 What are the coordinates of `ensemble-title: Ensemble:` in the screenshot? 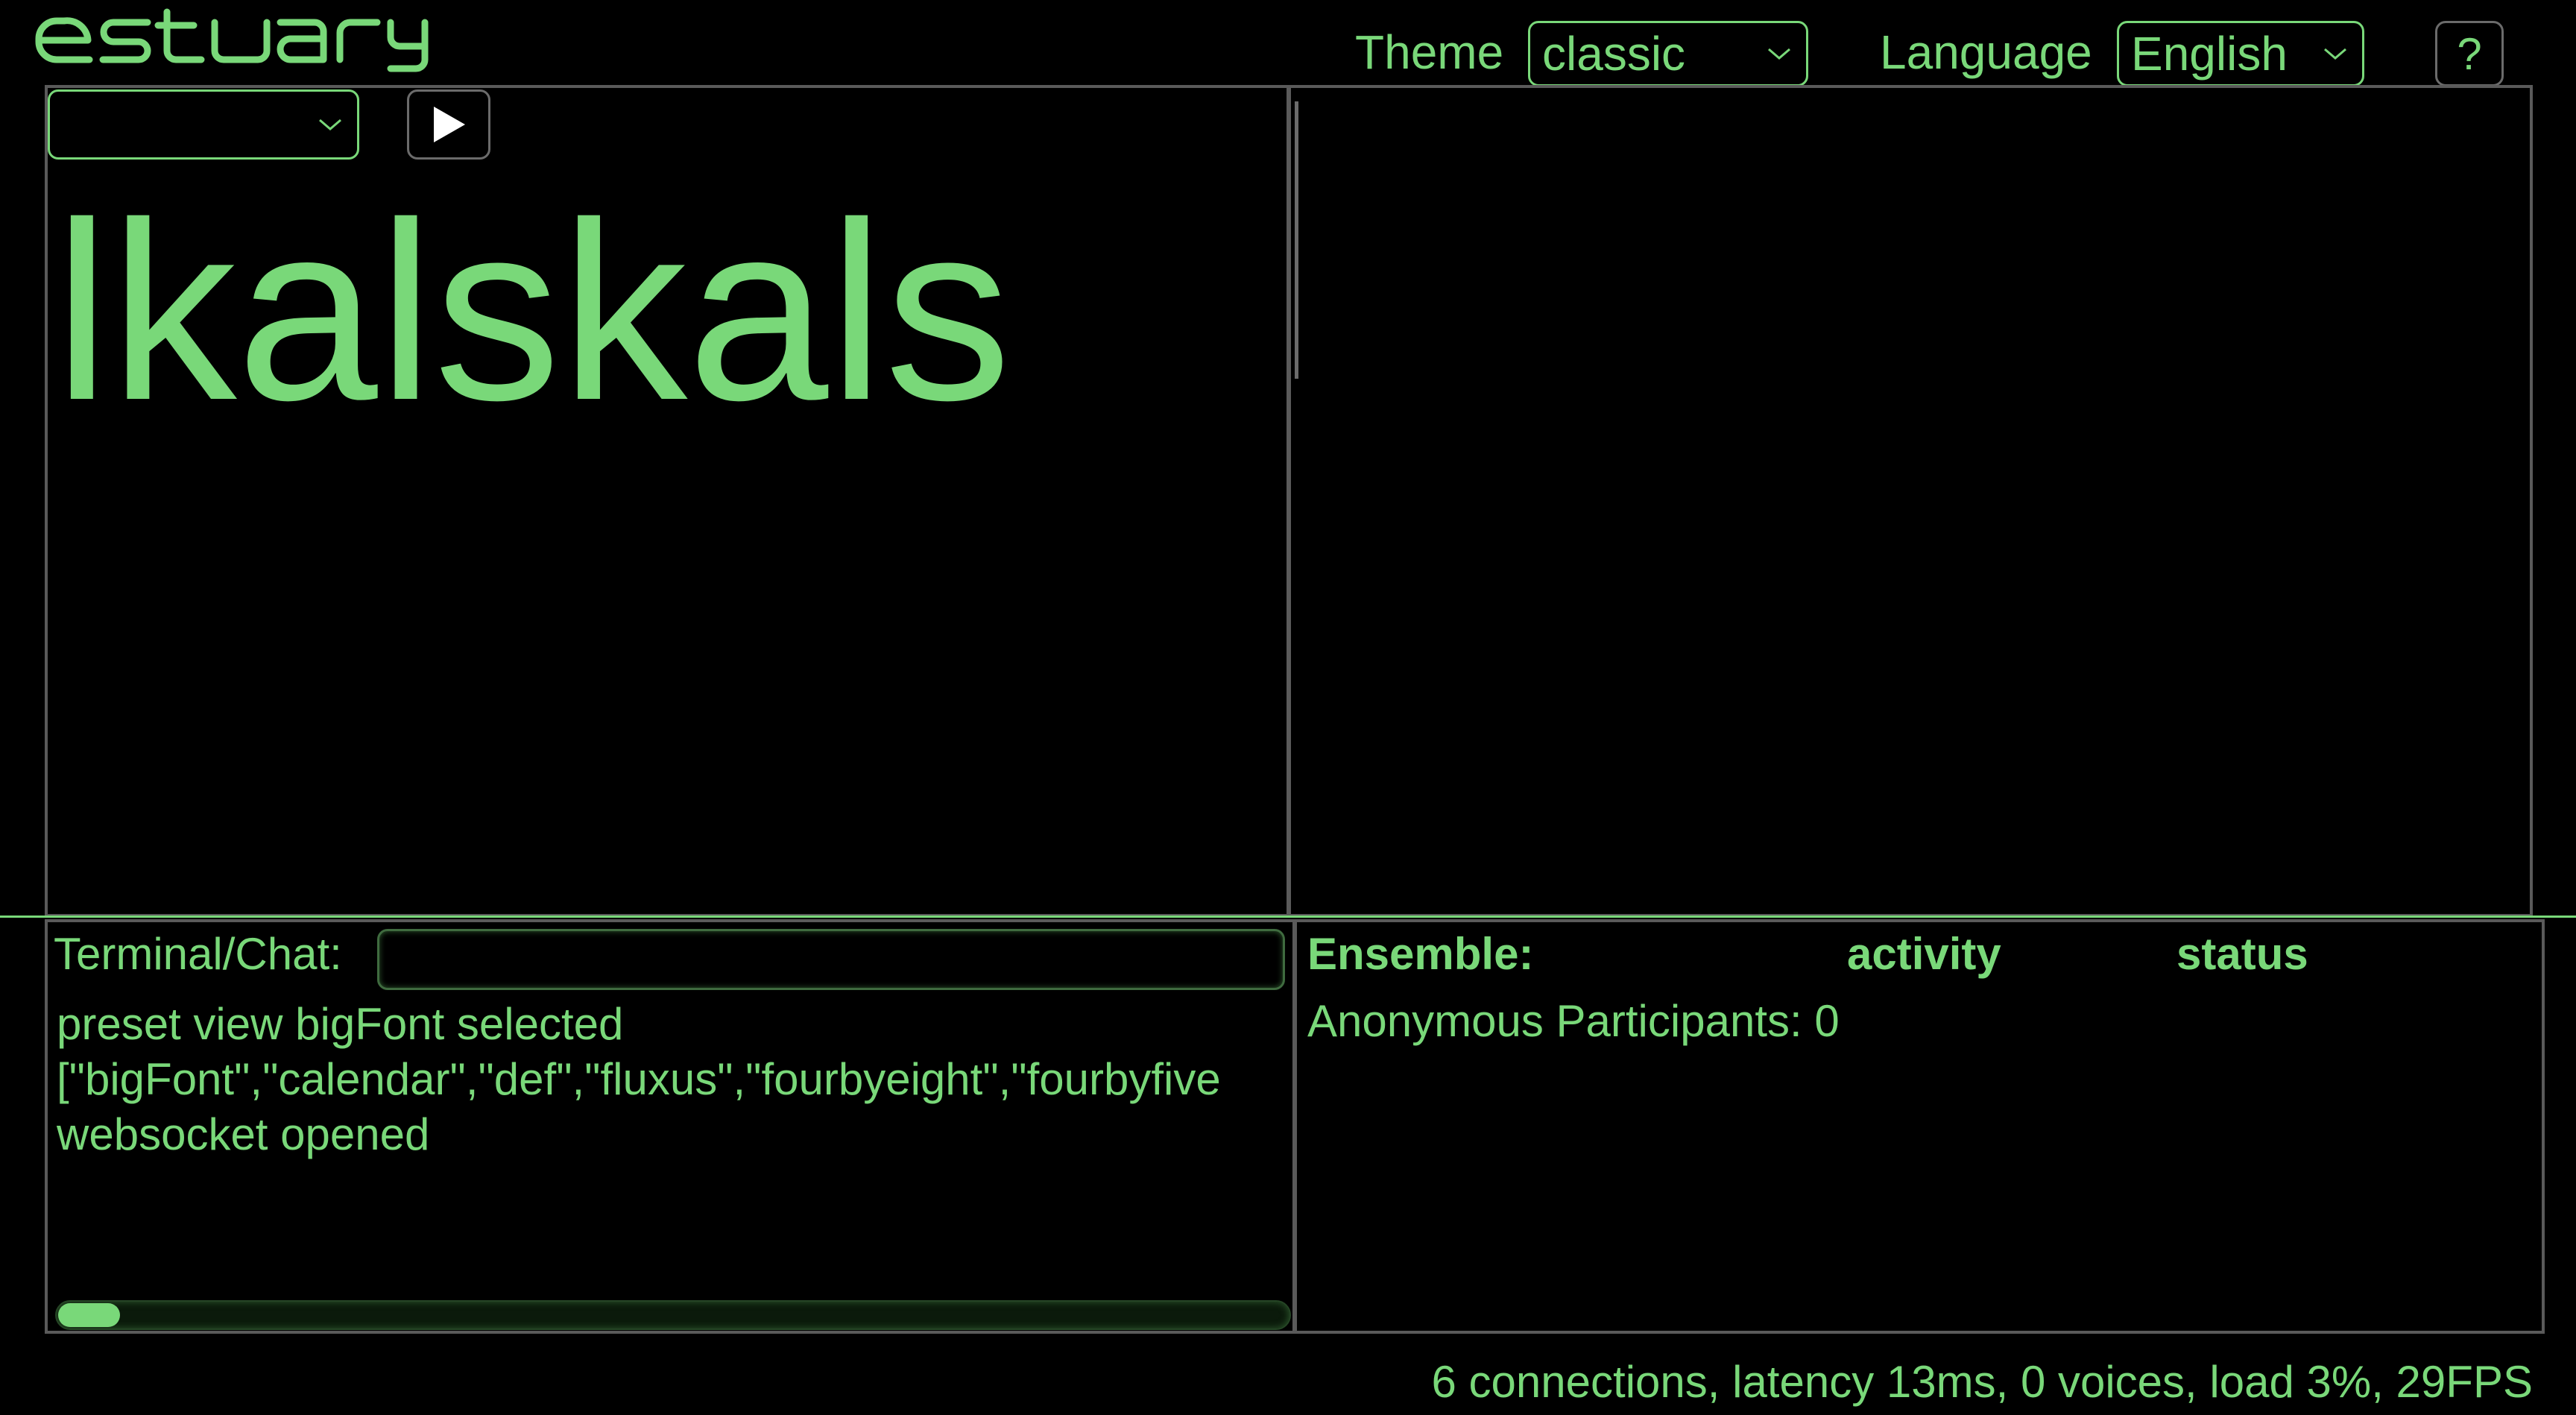 It's located at (1420, 954).